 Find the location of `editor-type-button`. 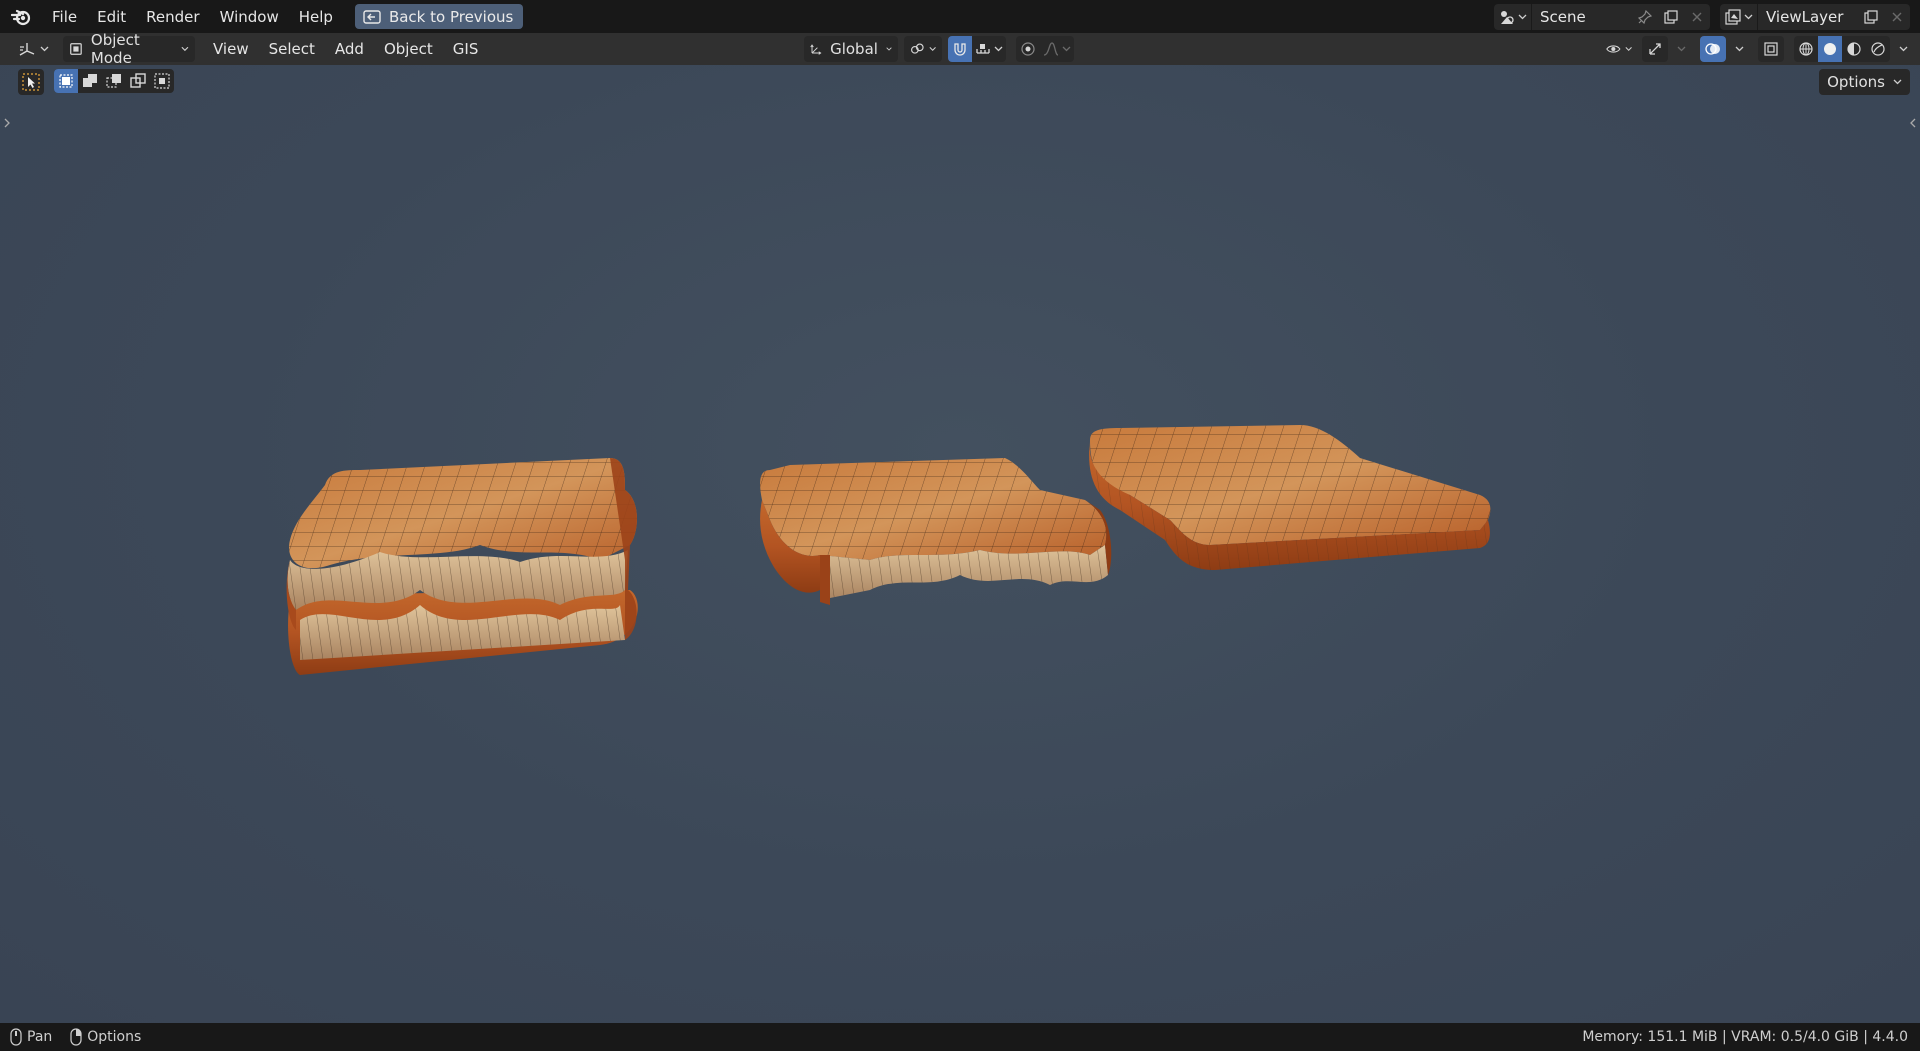

editor-type-button is located at coordinates (33, 49).